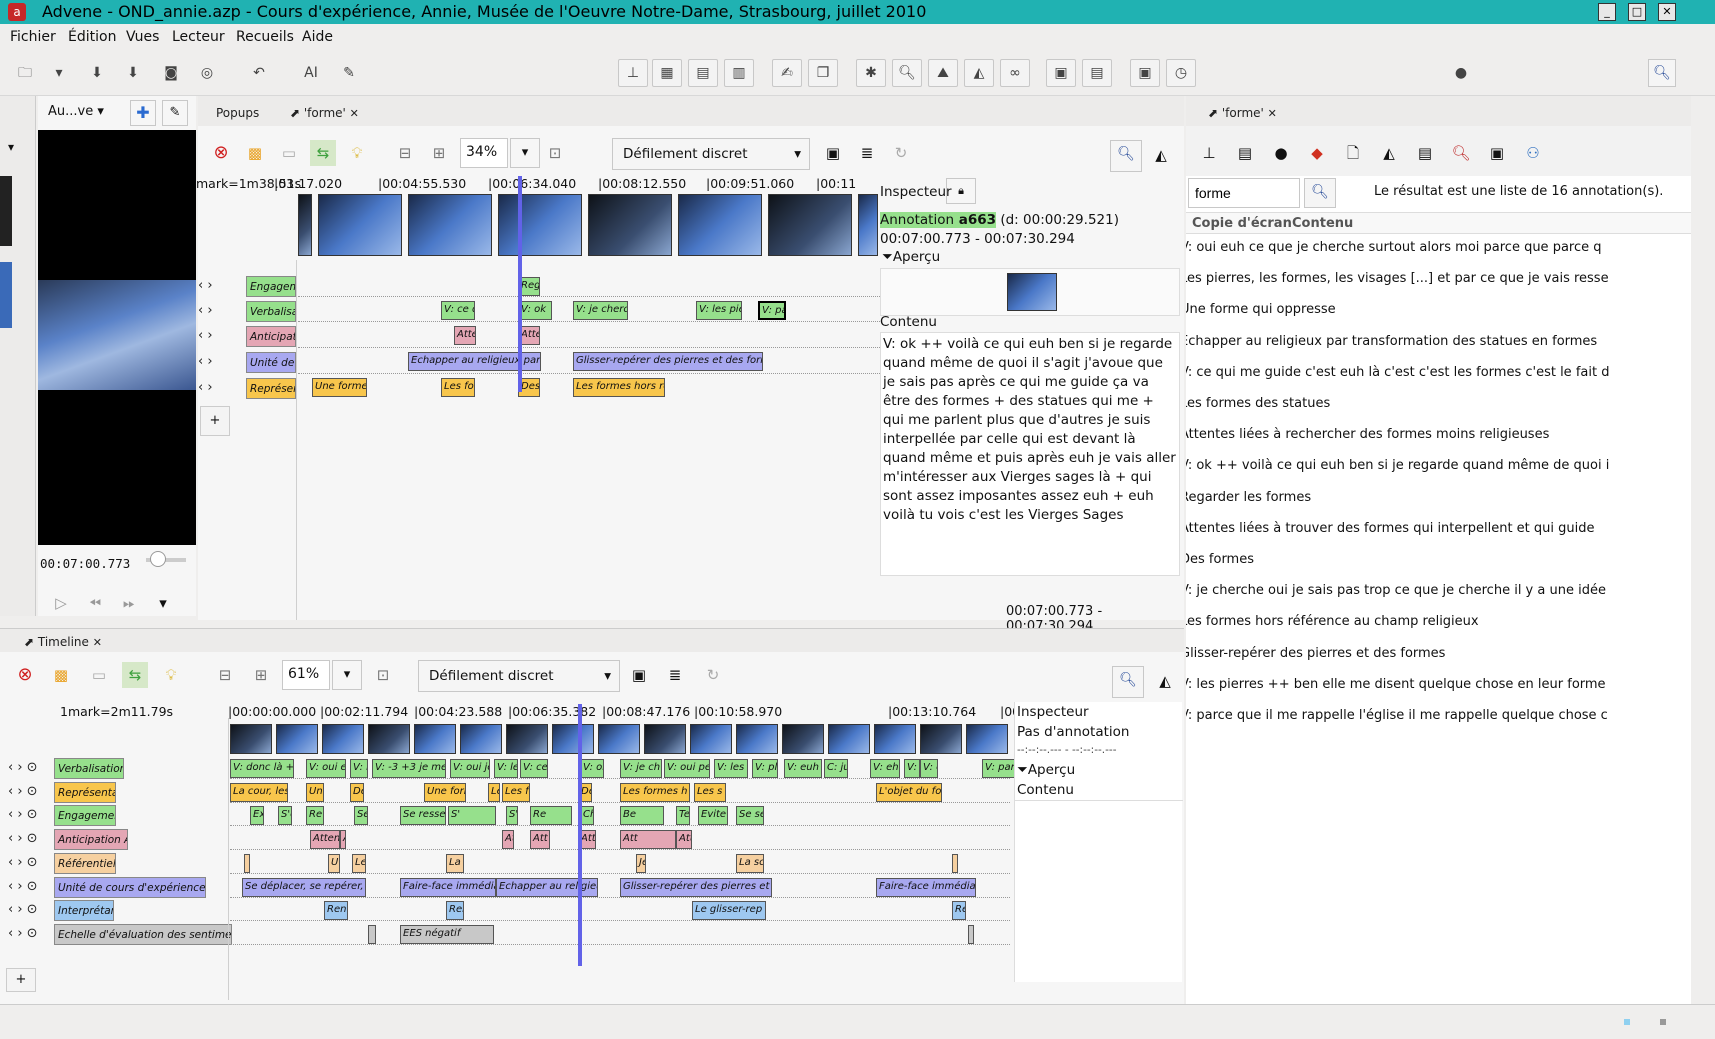 This screenshot has height=1039, width=1715. I want to click on inspector-search-button: 🔍︎, so click(1126, 156).